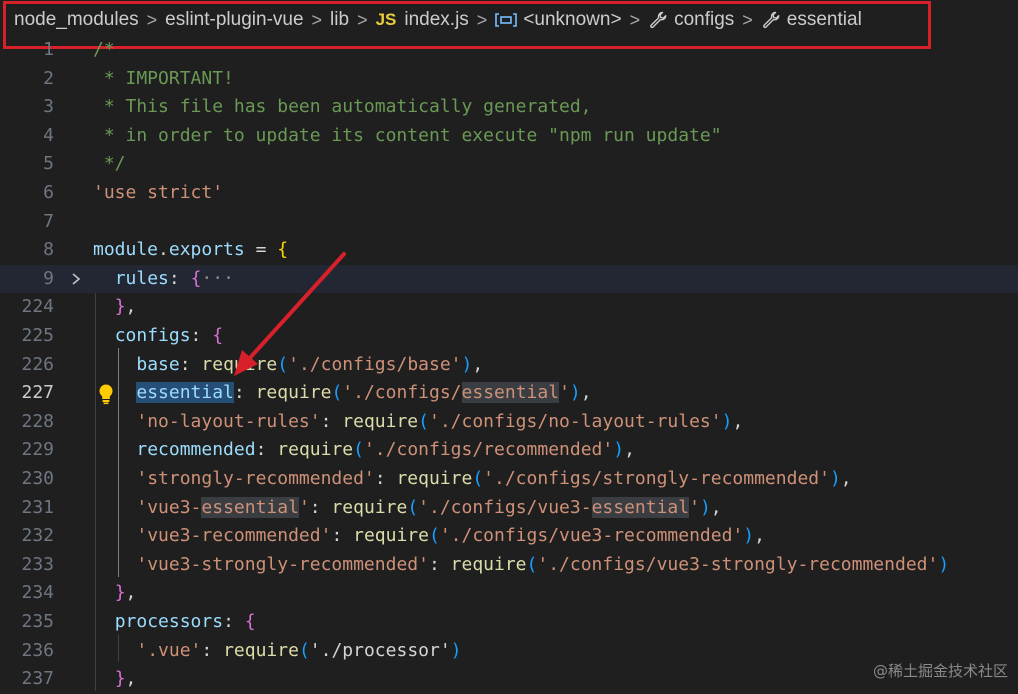 The height and width of the screenshot is (694, 1018). I want to click on breadcrumb-label: lib, so click(340, 19).